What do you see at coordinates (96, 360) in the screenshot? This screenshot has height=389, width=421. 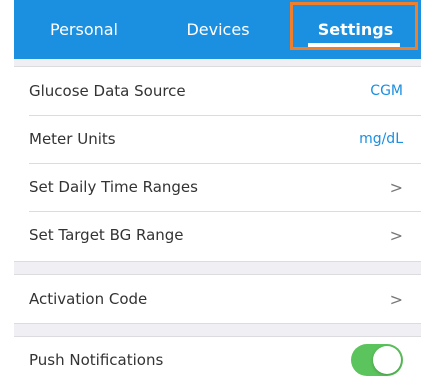 I see `push-notifications-label: Push Notifications` at bounding box center [96, 360].